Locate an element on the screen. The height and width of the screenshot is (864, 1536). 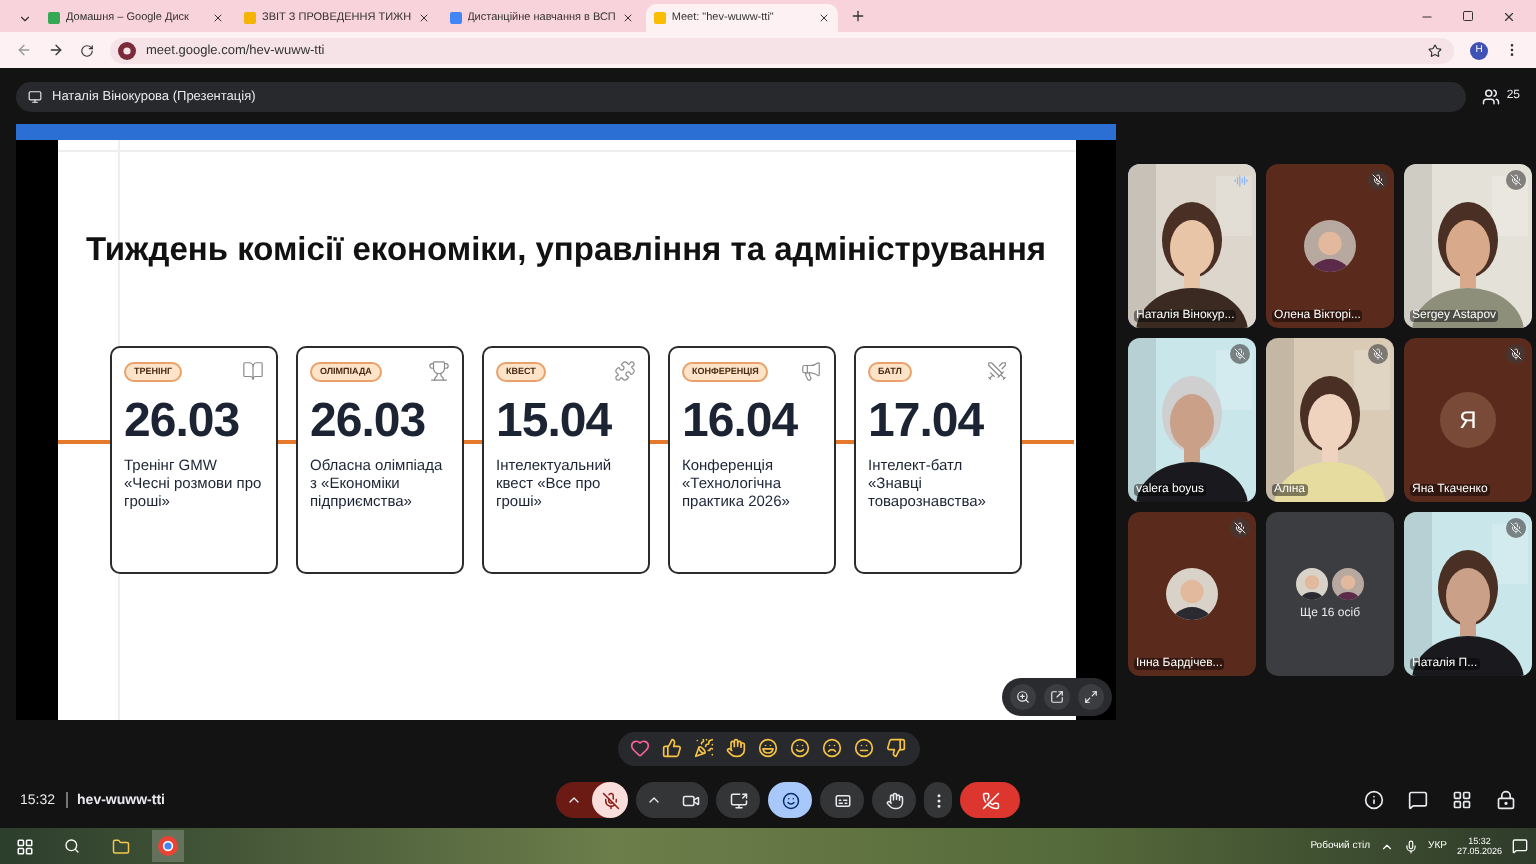
zoom-button is located at coordinates (1023, 697).